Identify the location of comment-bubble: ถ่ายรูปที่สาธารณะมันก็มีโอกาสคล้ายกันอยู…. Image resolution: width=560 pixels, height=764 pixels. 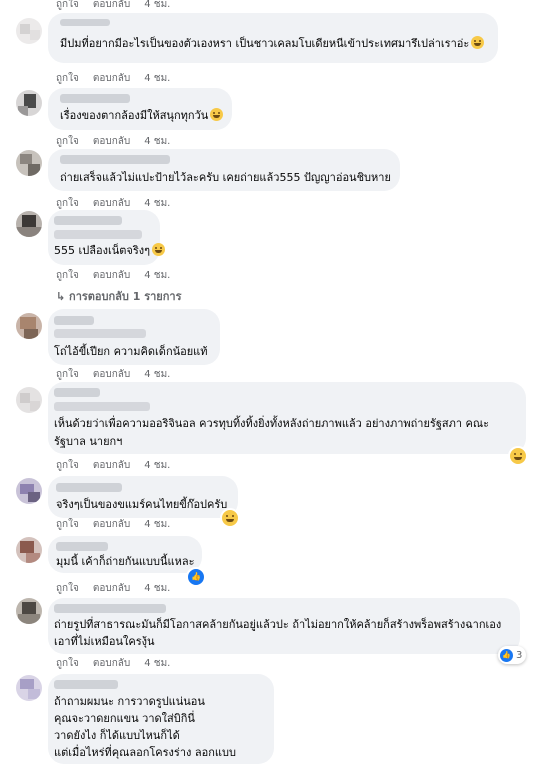
(284, 626).